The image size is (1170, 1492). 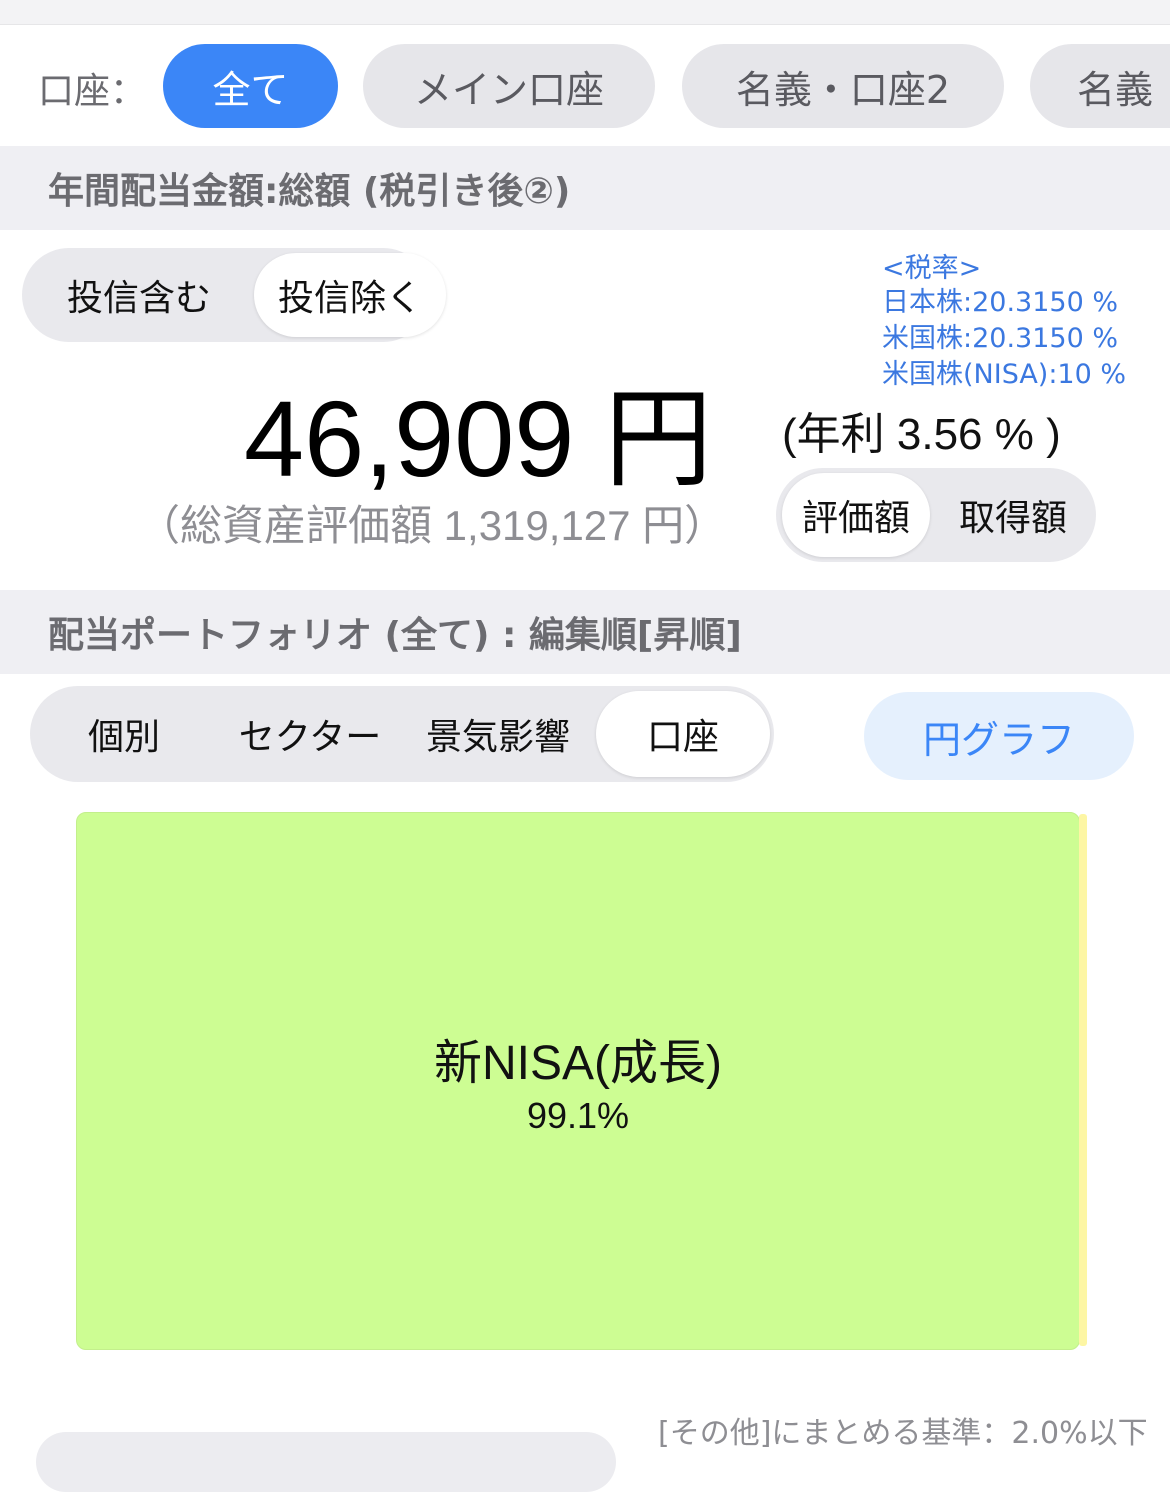 I want to click on fund-toggle: 投信含む 投信除く, so click(x=234, y=295).